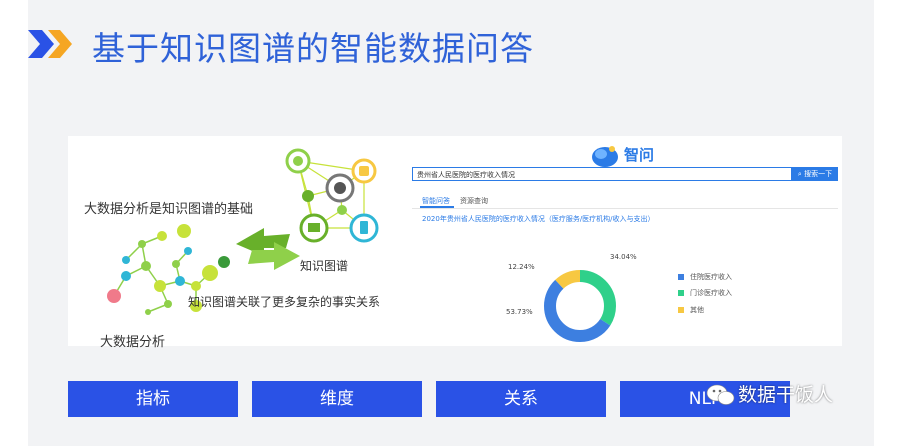 This screenshot has height=446, width=920. I want to click on dimension-button: 维度, so click(337, 399).